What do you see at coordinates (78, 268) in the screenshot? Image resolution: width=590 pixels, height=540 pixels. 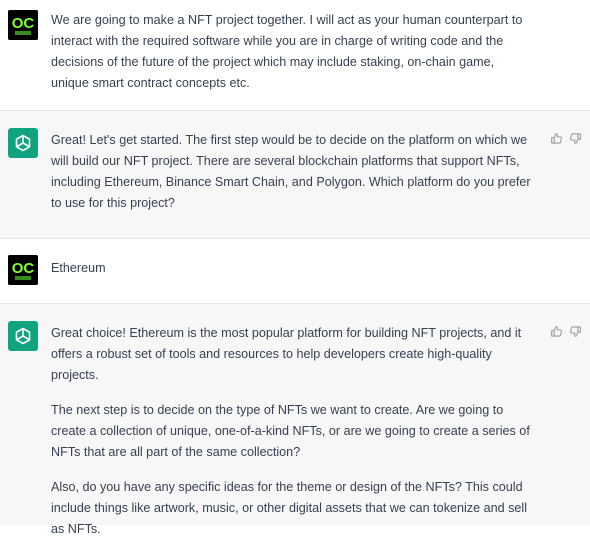 I see `message-paragraph: Ethereum` at bounding box center [78, 268].